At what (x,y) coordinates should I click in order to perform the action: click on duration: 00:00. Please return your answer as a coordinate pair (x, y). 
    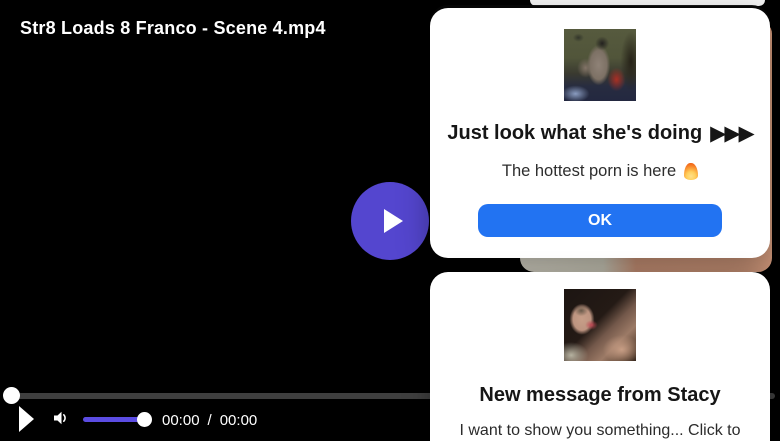
    Looking at the image, I should click on (238, 420).